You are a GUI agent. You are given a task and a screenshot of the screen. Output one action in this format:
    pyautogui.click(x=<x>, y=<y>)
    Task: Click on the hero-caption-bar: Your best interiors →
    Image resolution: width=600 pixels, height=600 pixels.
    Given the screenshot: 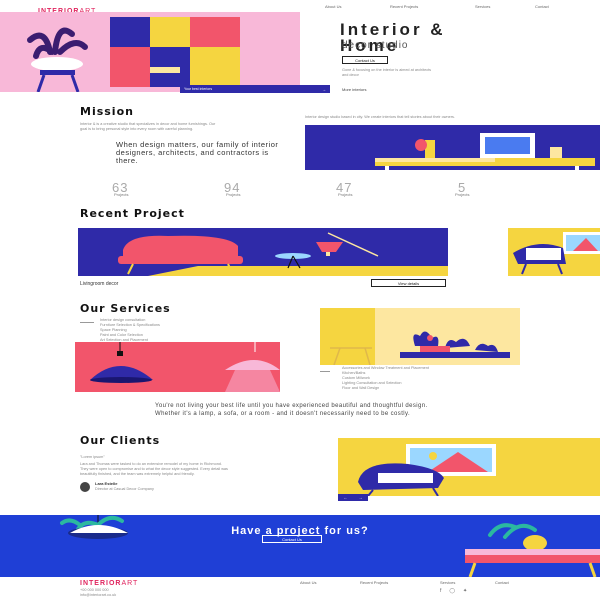 What is the action you would take?
    pyautogui.click(x=255, y=89)
    